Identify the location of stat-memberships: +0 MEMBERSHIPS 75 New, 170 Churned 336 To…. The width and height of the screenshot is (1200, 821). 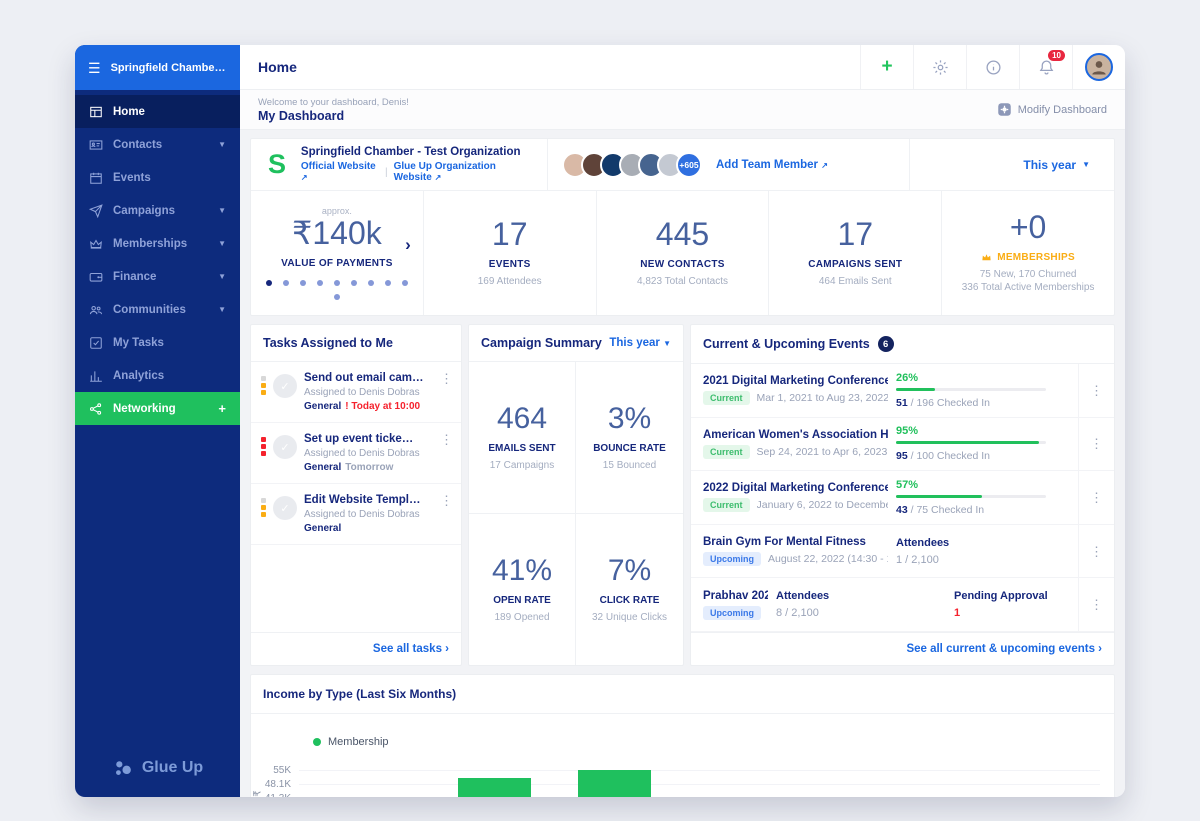
(1028, 251).